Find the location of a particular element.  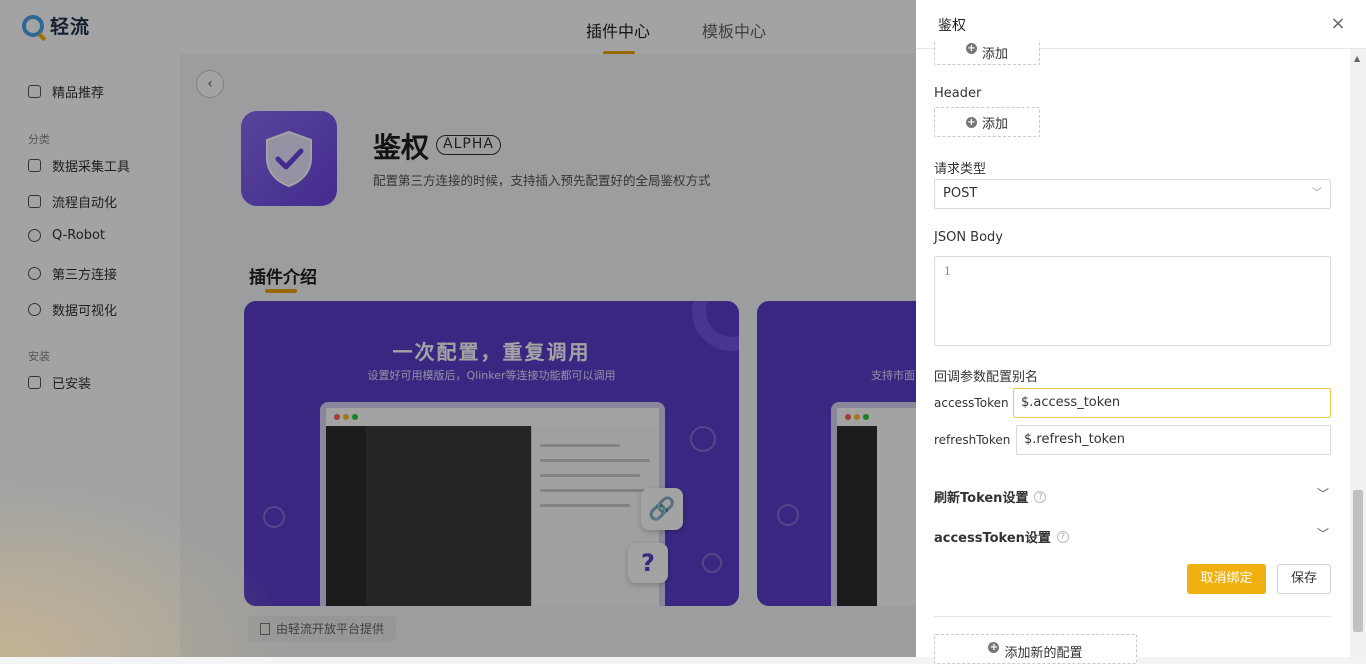

request-type-label: 请求类型 is located at coordinates (960, 169).